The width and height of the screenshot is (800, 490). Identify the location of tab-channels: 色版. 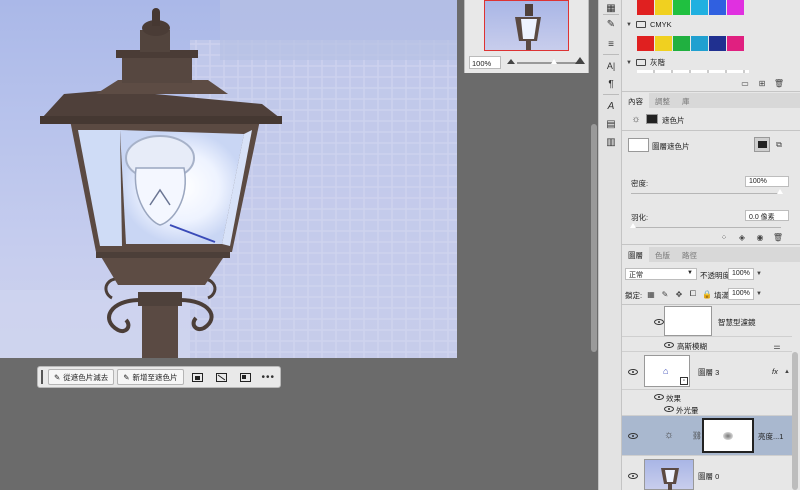
(662, 254).